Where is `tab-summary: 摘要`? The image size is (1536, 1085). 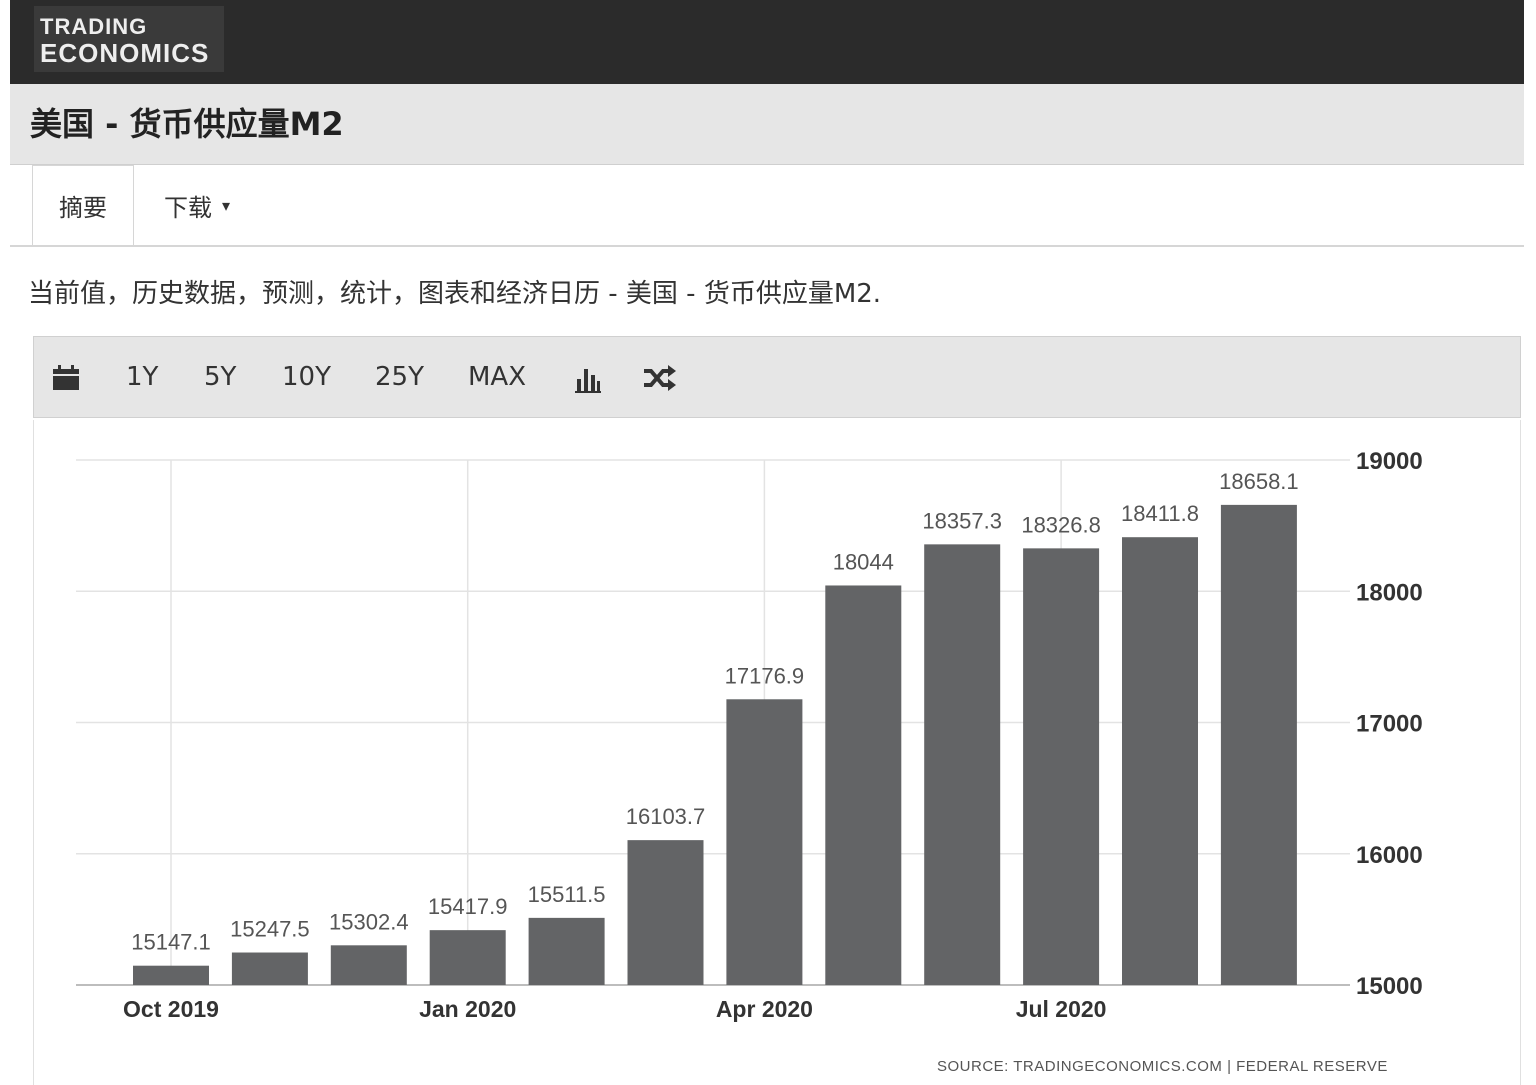
tab-summary: 摘要 is located at coordinates (83, 205).